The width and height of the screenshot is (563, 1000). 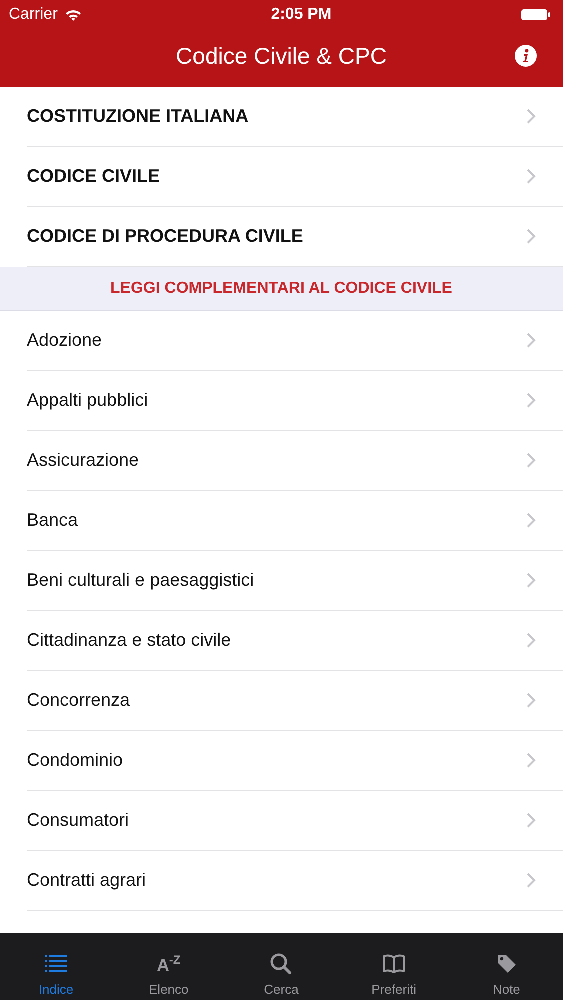 I want to click on book-icon, so click(x=394, y=964).